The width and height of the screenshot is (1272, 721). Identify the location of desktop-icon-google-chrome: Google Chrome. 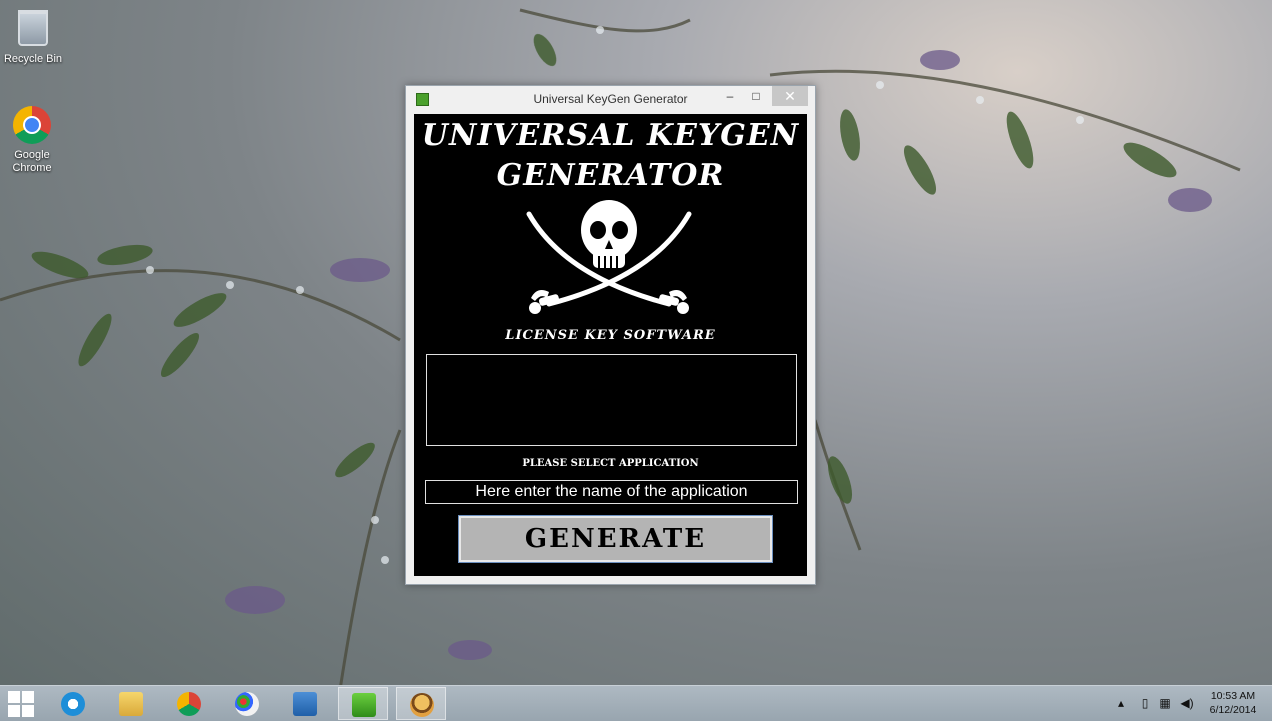
(32, 140).